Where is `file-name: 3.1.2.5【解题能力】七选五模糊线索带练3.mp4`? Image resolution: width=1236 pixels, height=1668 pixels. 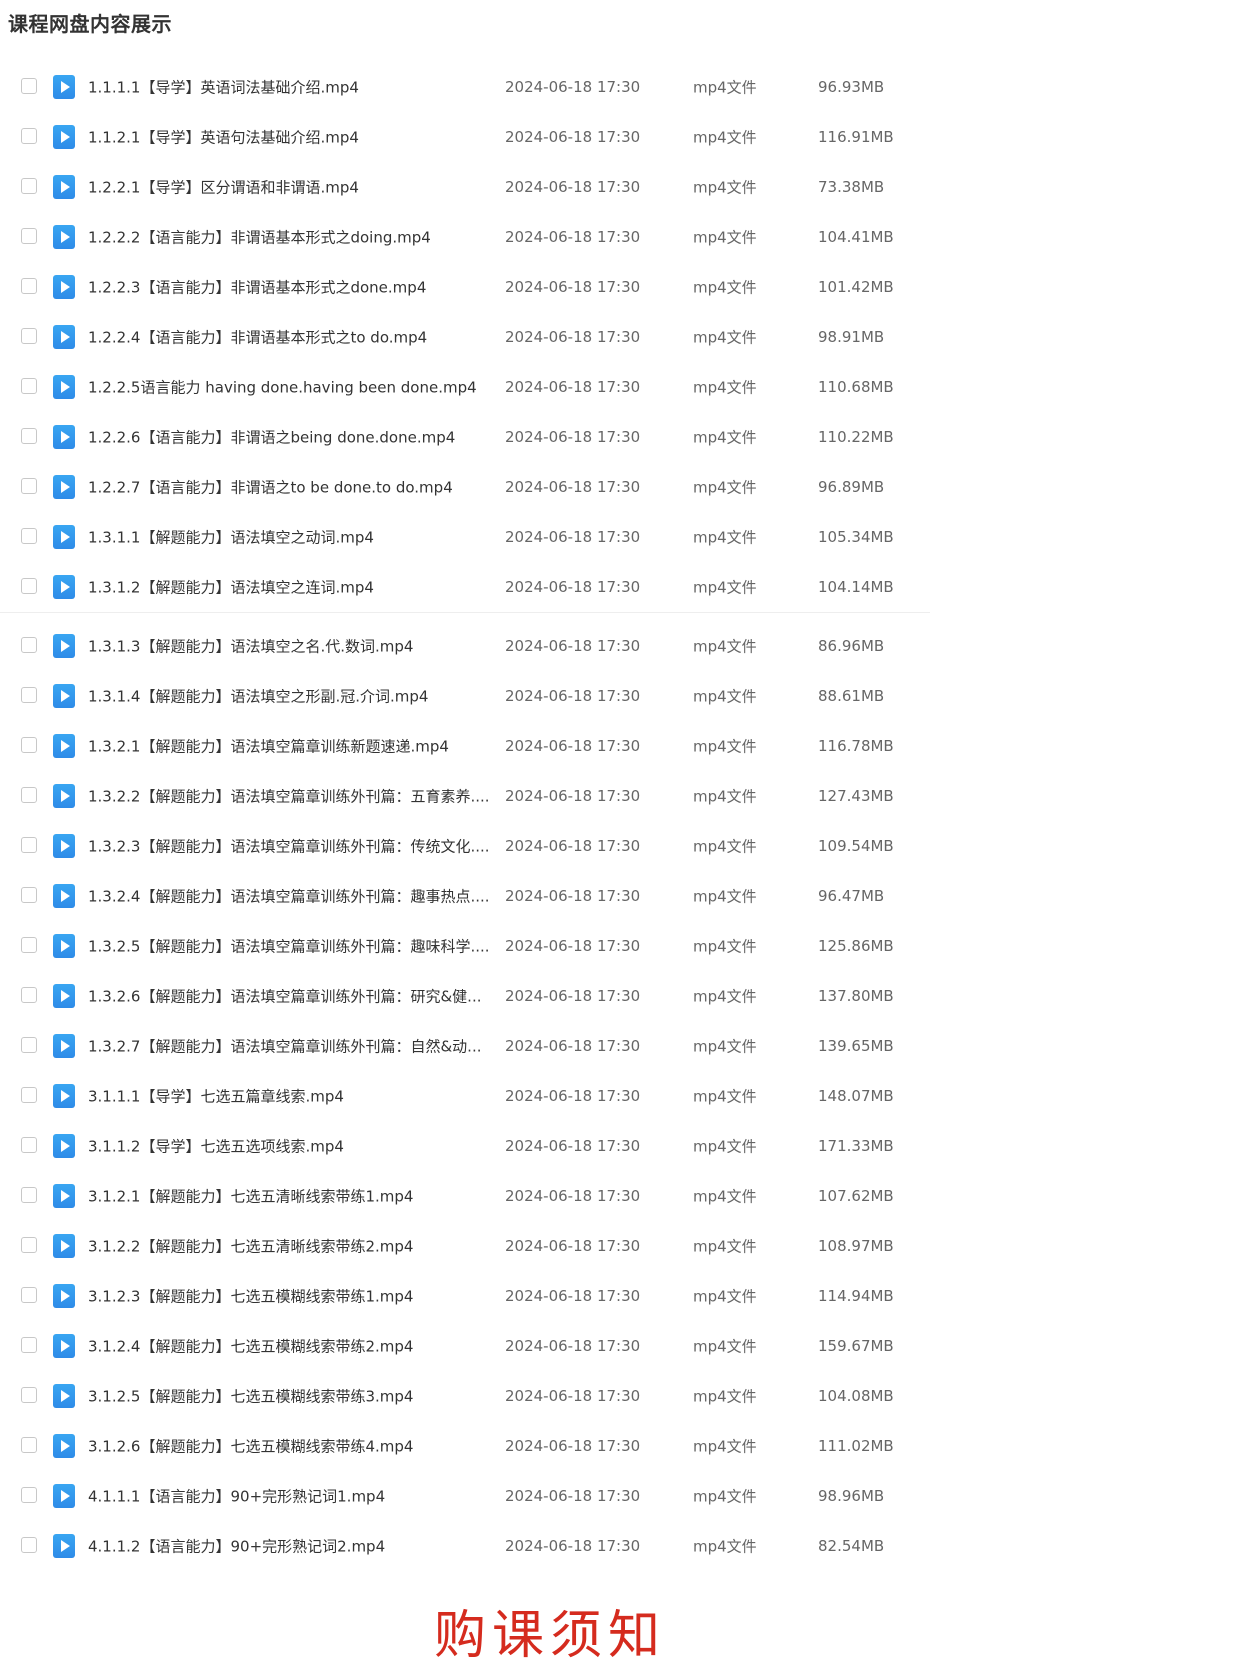 file-name: 3.1.2.5【解题能力】七选五模糊线索带练3.mp4 is located at coordinates (288, 1396).